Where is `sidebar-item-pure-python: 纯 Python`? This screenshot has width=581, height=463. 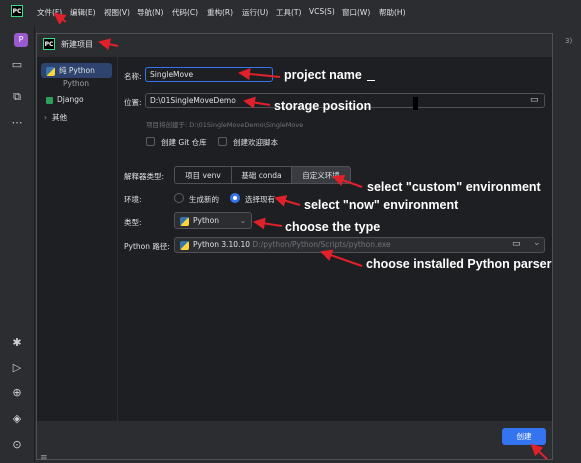 sidebar-item-pure-python: 纯 Python is located at coordinates (76, 70).